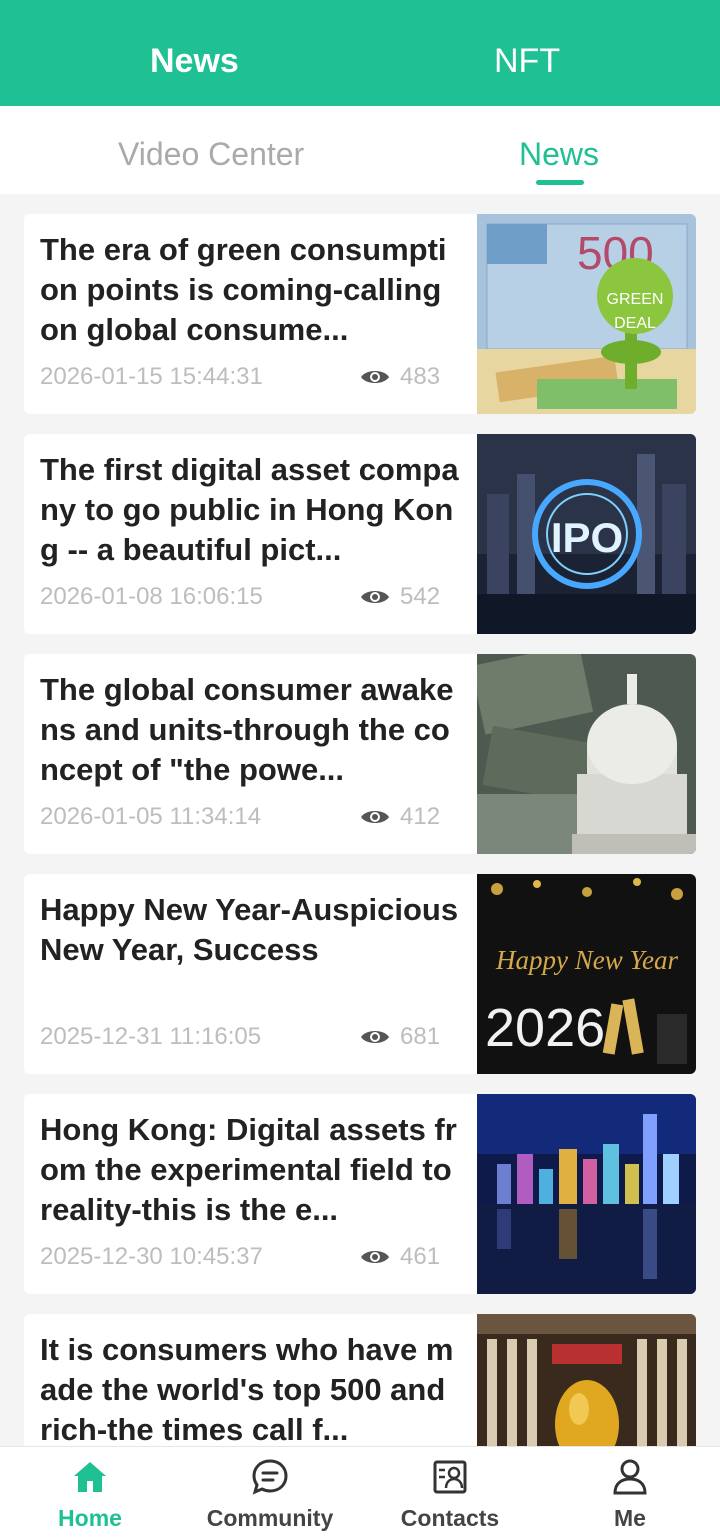 This screenshot has height=1540, width=720. Describe the element at coordinates (420, 1256) in the screenshot. I see `views-count: 461` at that location.